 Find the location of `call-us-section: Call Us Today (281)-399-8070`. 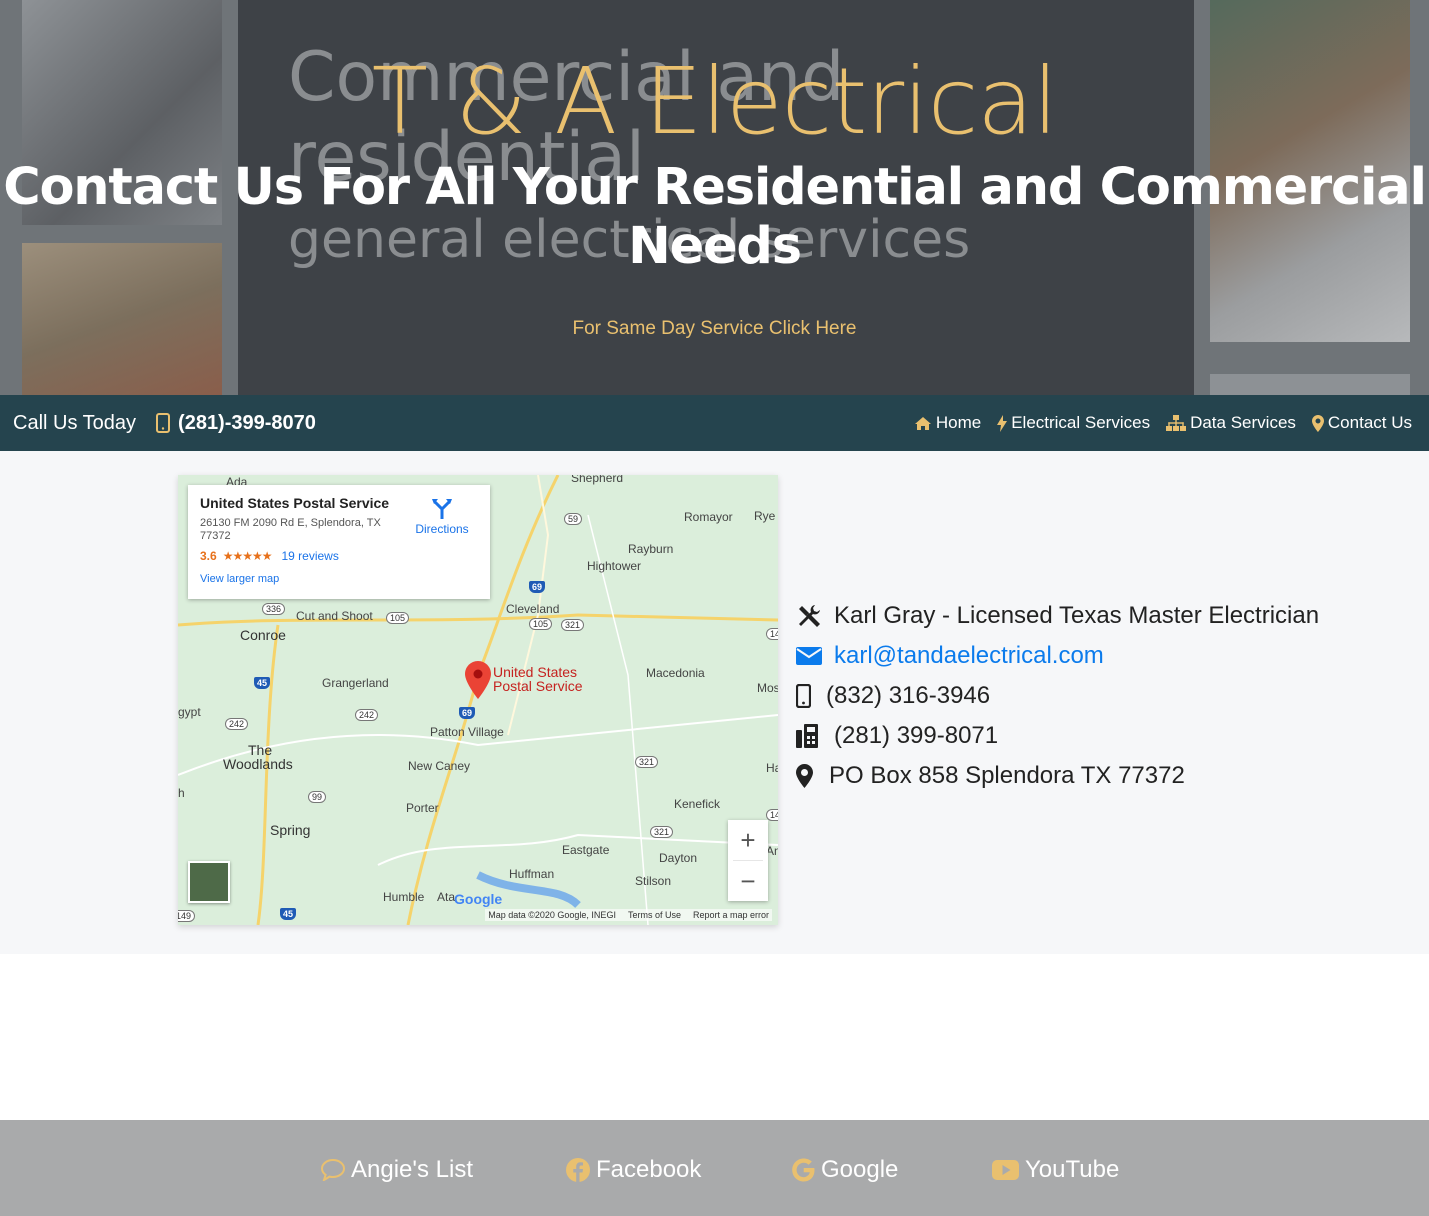

call-us-section: Call Us Today (281)-399-8070 is located at coordinates (164, 423).